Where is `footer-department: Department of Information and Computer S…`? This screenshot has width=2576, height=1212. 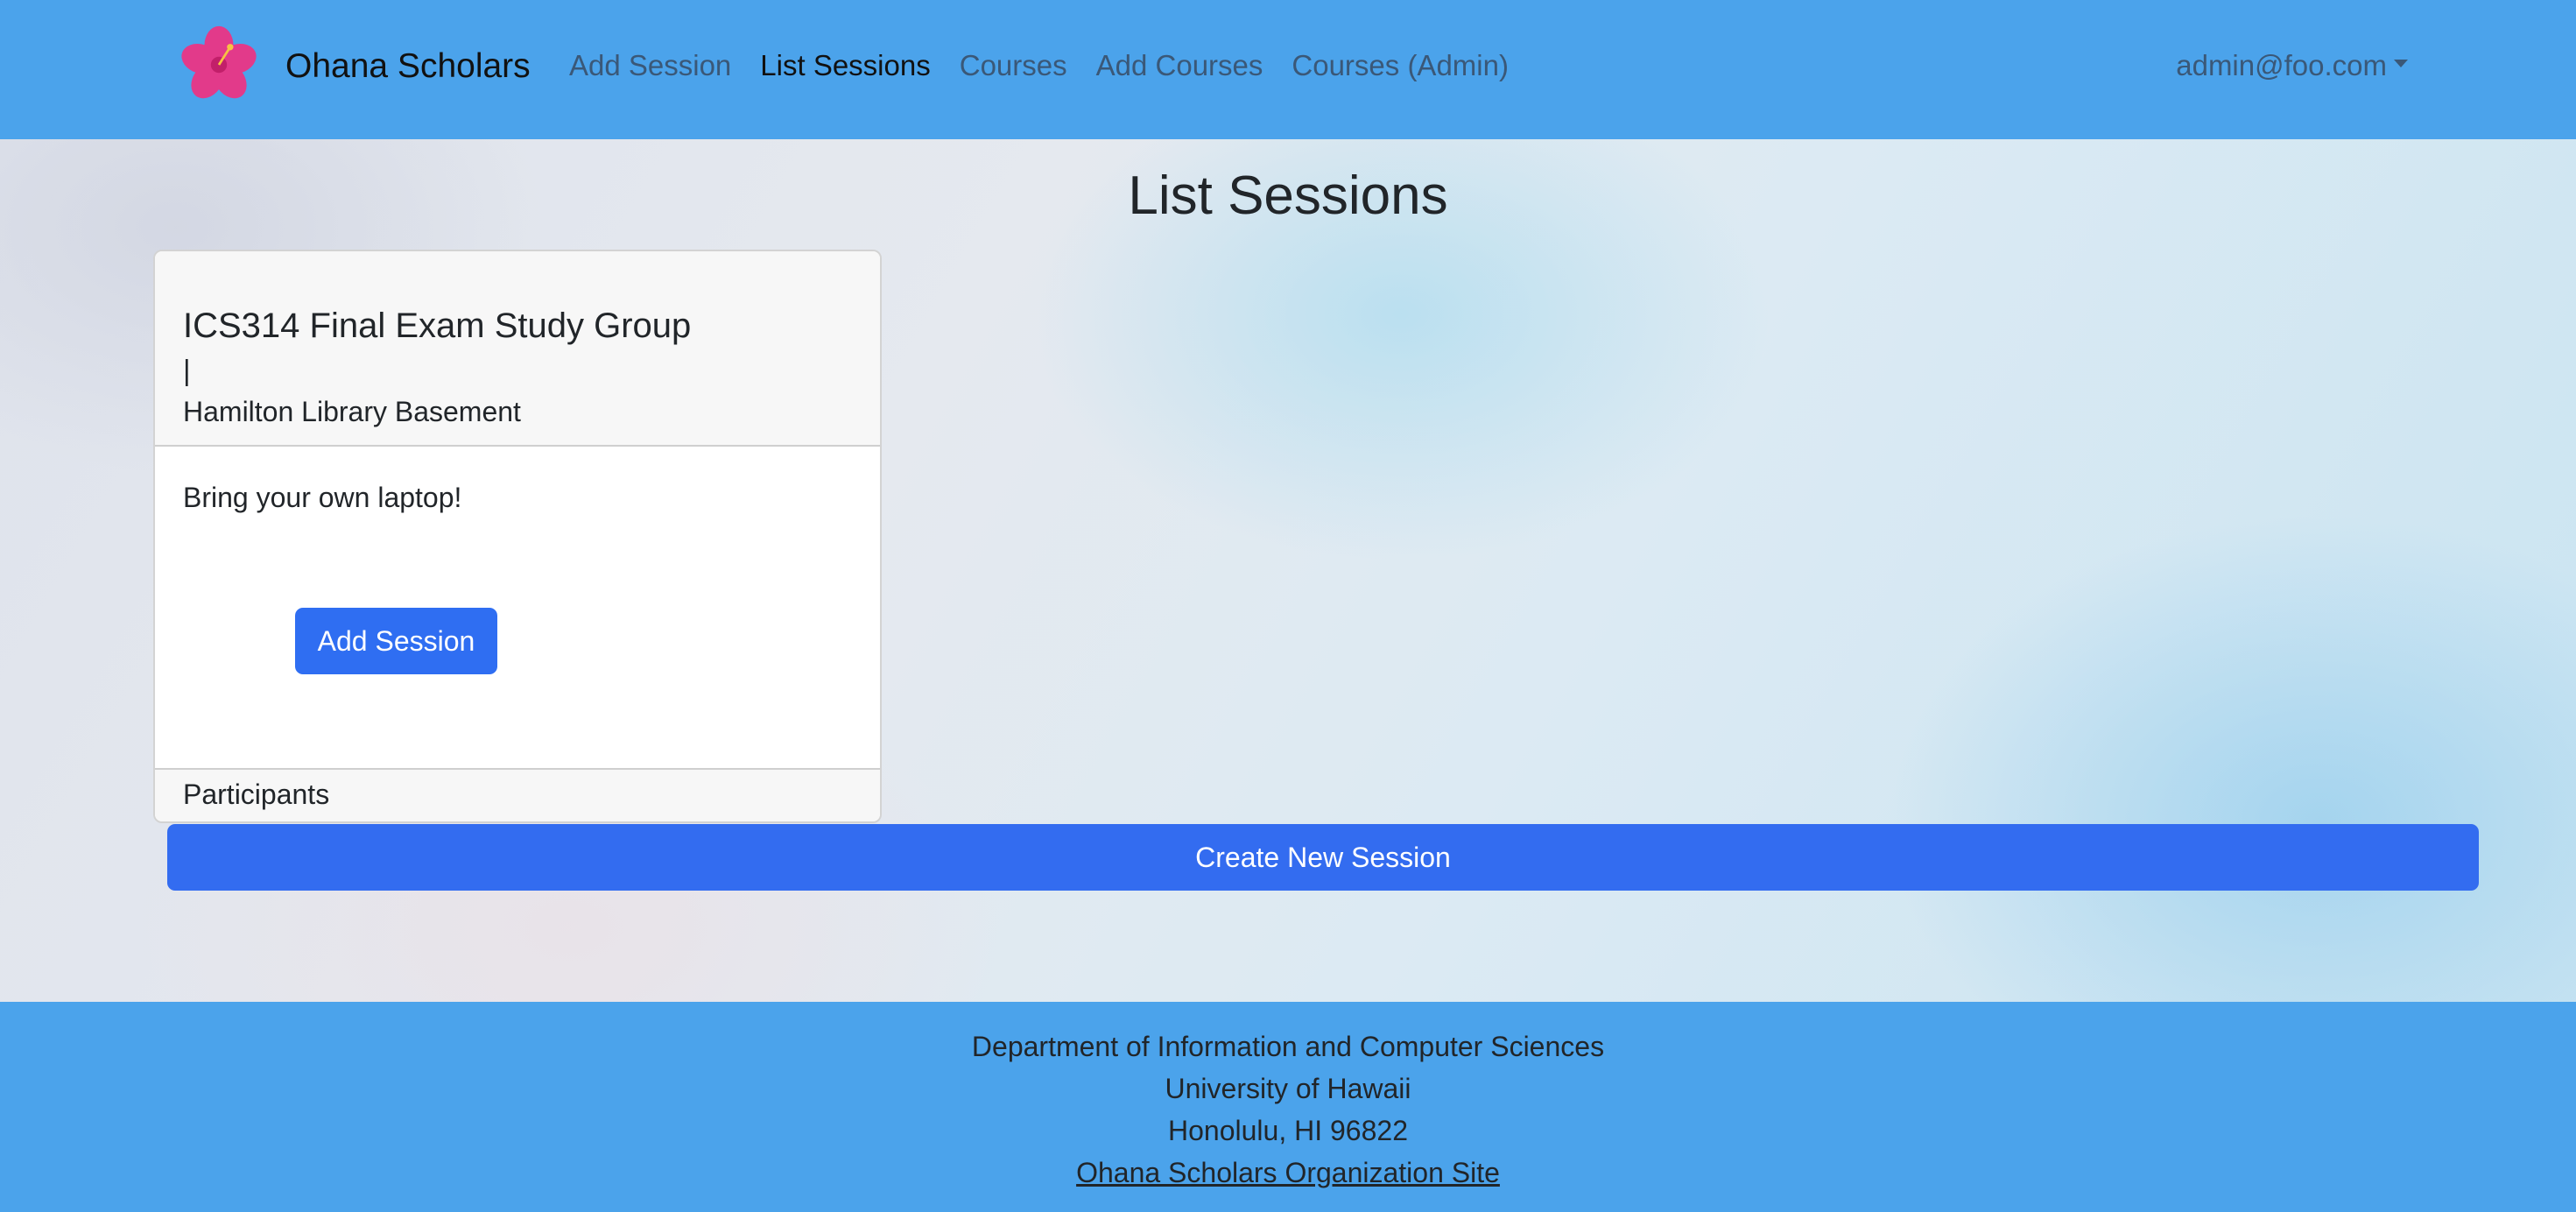 footer-department: Department of Information and Computer S… is located at coordinates (1288, 1046).